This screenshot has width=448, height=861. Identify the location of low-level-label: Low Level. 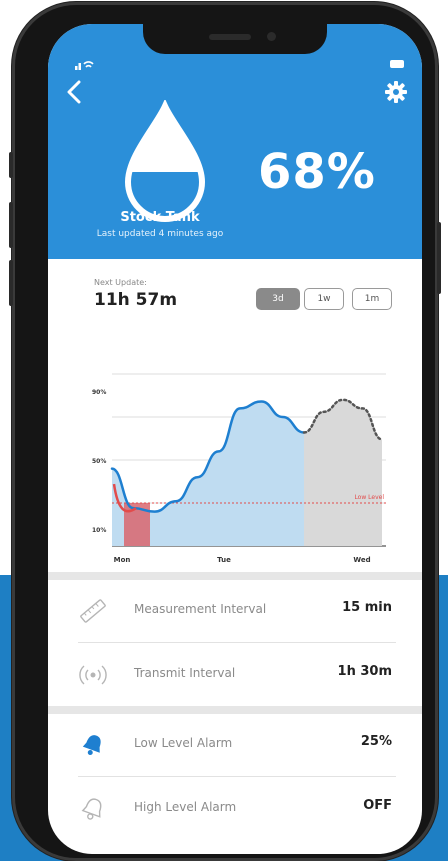
(369, 497).